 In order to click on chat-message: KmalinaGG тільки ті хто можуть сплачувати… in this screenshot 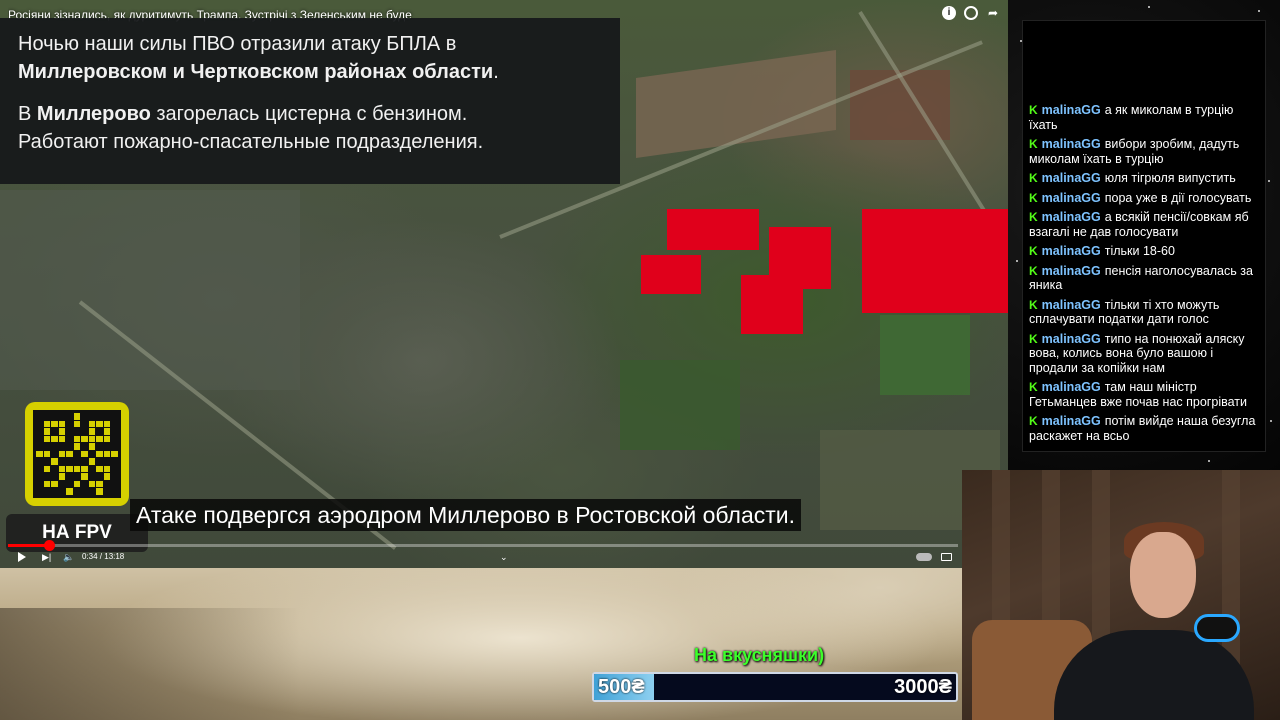, I will do `click(1146, 312)`.